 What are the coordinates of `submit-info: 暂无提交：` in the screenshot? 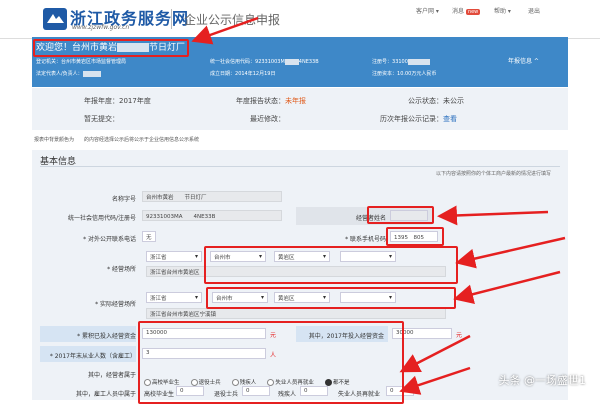 It's located at (101, 119).